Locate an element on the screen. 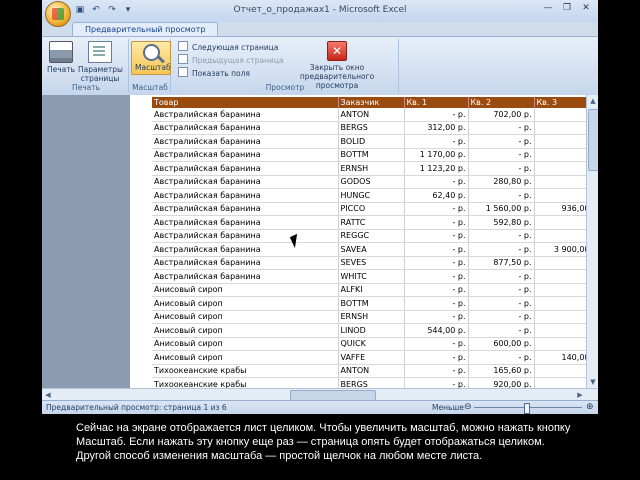 This screenshot has height=480, width=640. cell-q2: 920,00 р. is located at coordinates (501, 382).